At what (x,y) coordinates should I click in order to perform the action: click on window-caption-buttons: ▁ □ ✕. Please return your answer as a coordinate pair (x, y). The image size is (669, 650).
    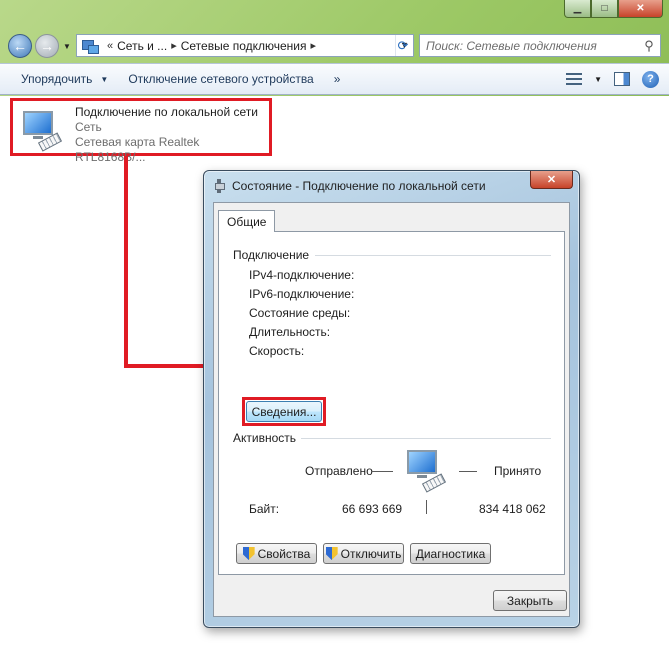
    Looking at the image, I should click on (613, 9).